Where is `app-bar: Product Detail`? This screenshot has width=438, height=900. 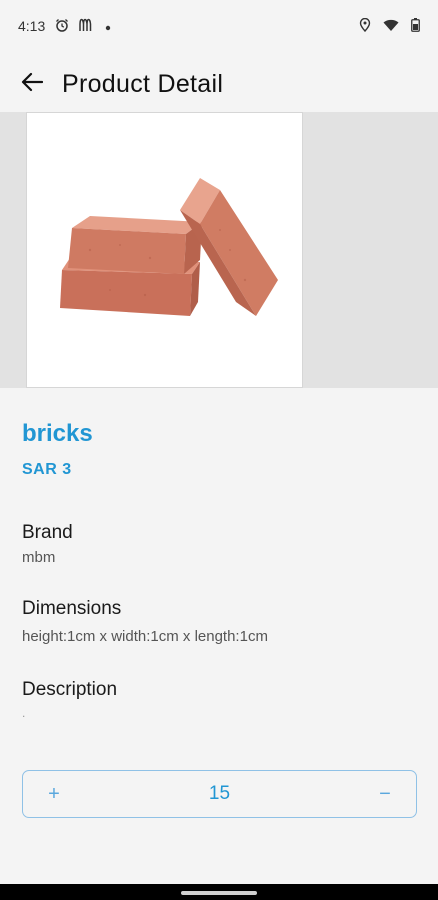 app-bar: Product Detail is located at coordinates (219, 84).